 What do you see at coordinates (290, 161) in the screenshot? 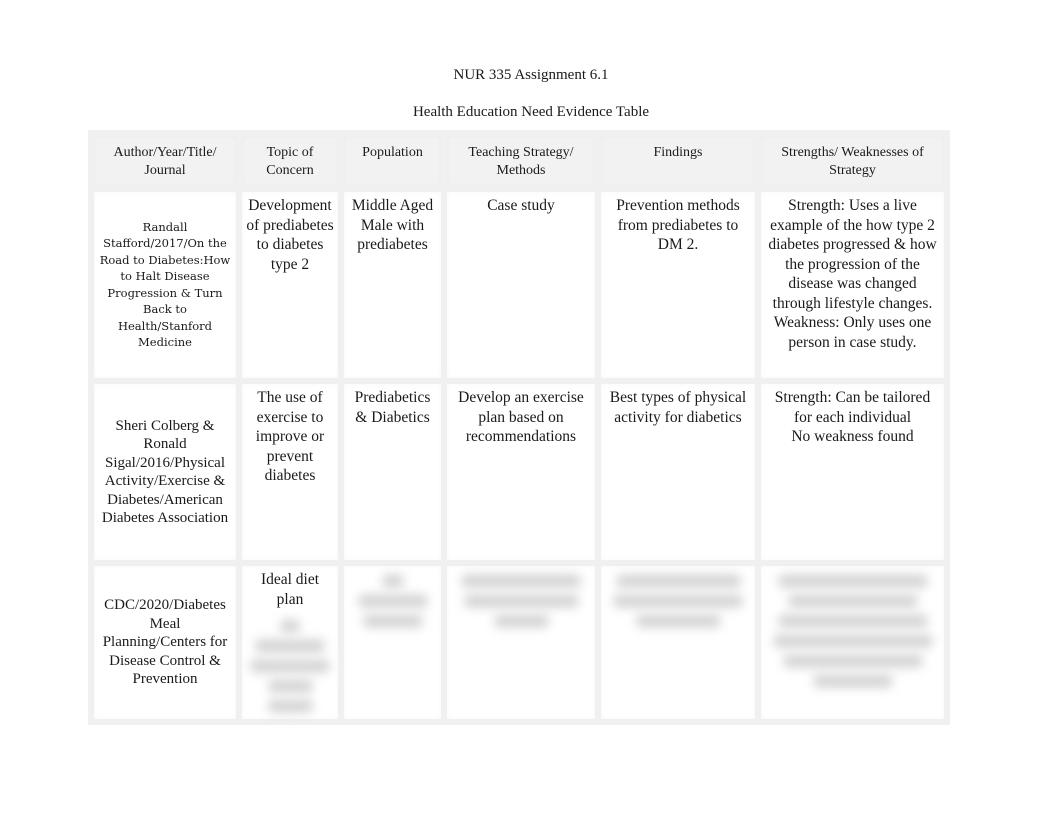
I see `header-topic: Topic of Concern` at bounding box center [290, 161].